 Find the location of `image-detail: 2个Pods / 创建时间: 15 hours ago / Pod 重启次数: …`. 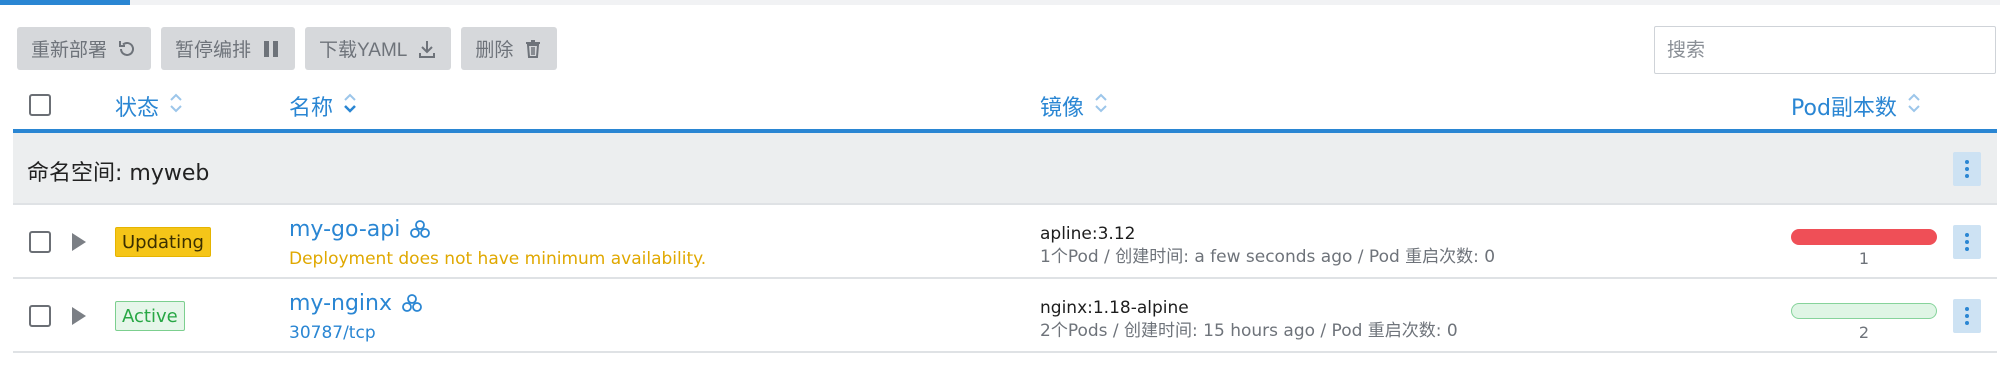

image-detail: 2个Pods / 创建时间: 15 hours ago / Pod 重启次数: … is located at coordinates (1249, 331).